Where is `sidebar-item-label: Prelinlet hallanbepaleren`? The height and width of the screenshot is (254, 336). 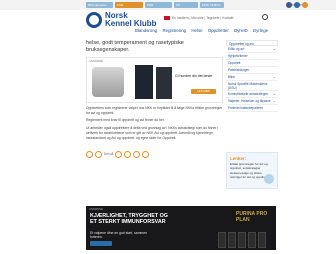
sidebar-item-label: Prelinlet hallanbepaleren is located at coordinates (246, 108).